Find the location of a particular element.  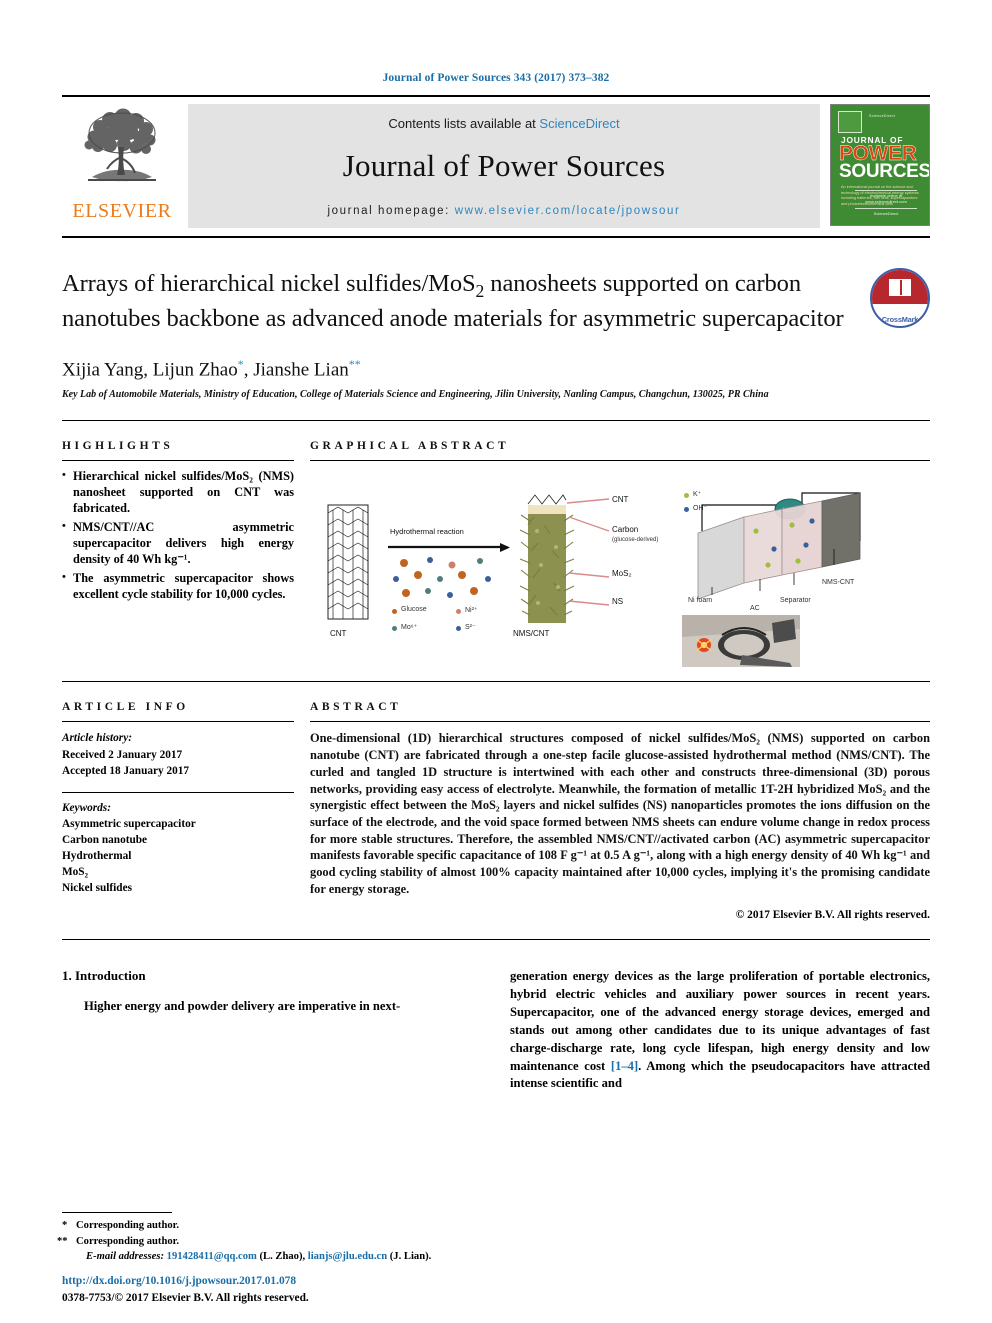

label-nms-cnt: NMS/CNT is located at coordinates (531, 634).